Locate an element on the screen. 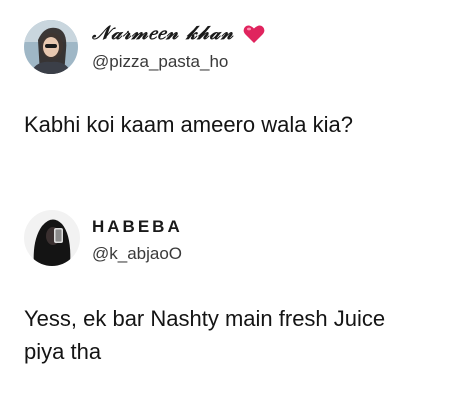 The width and height of the screenshot is (450, 415). display-name: 𝒩𝒶𝓇𝓂𝑒𝑒𝓃 𝓀𝒽𝒶𝓃 is located at coordinates (178, 33).